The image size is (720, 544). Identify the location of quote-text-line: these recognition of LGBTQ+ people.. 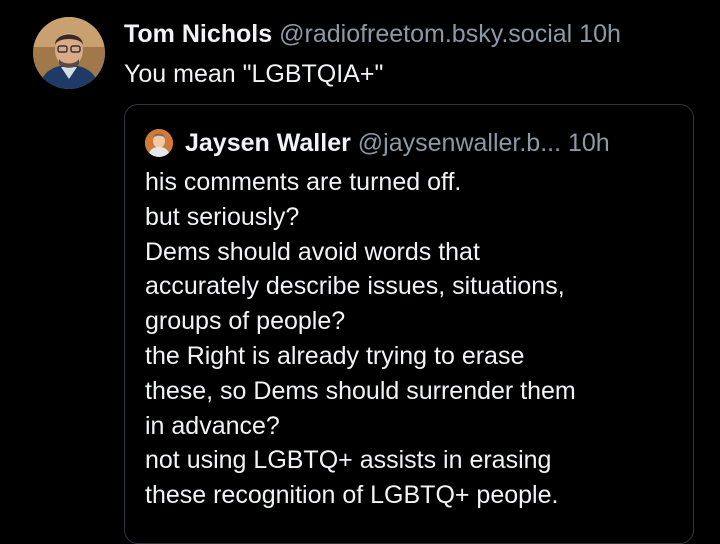
(352, 495).